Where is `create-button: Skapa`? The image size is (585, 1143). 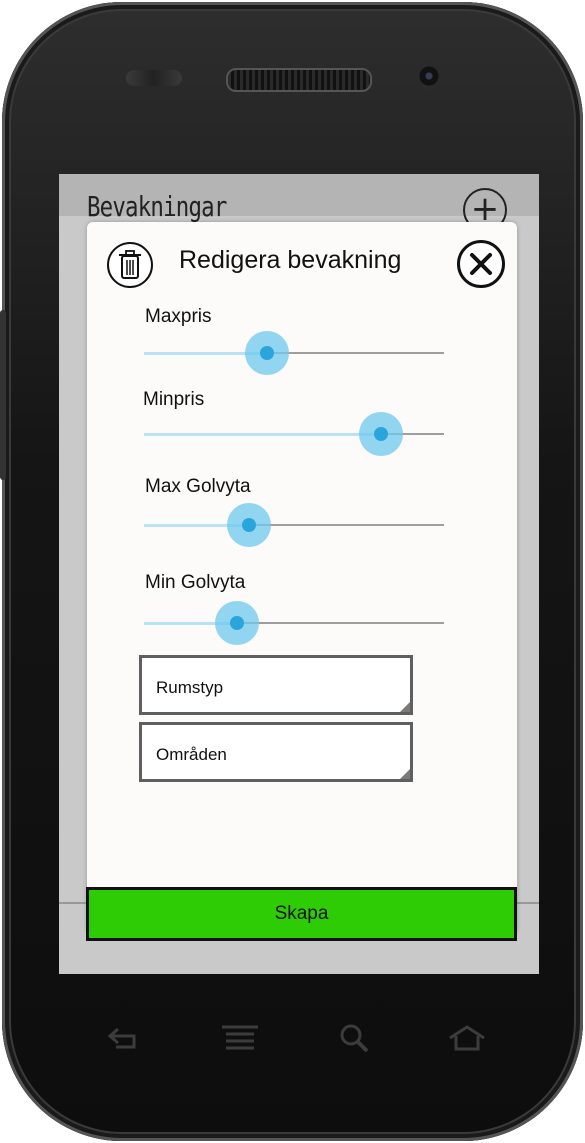 create-button: Skapa is located at coordinates (301, 914).